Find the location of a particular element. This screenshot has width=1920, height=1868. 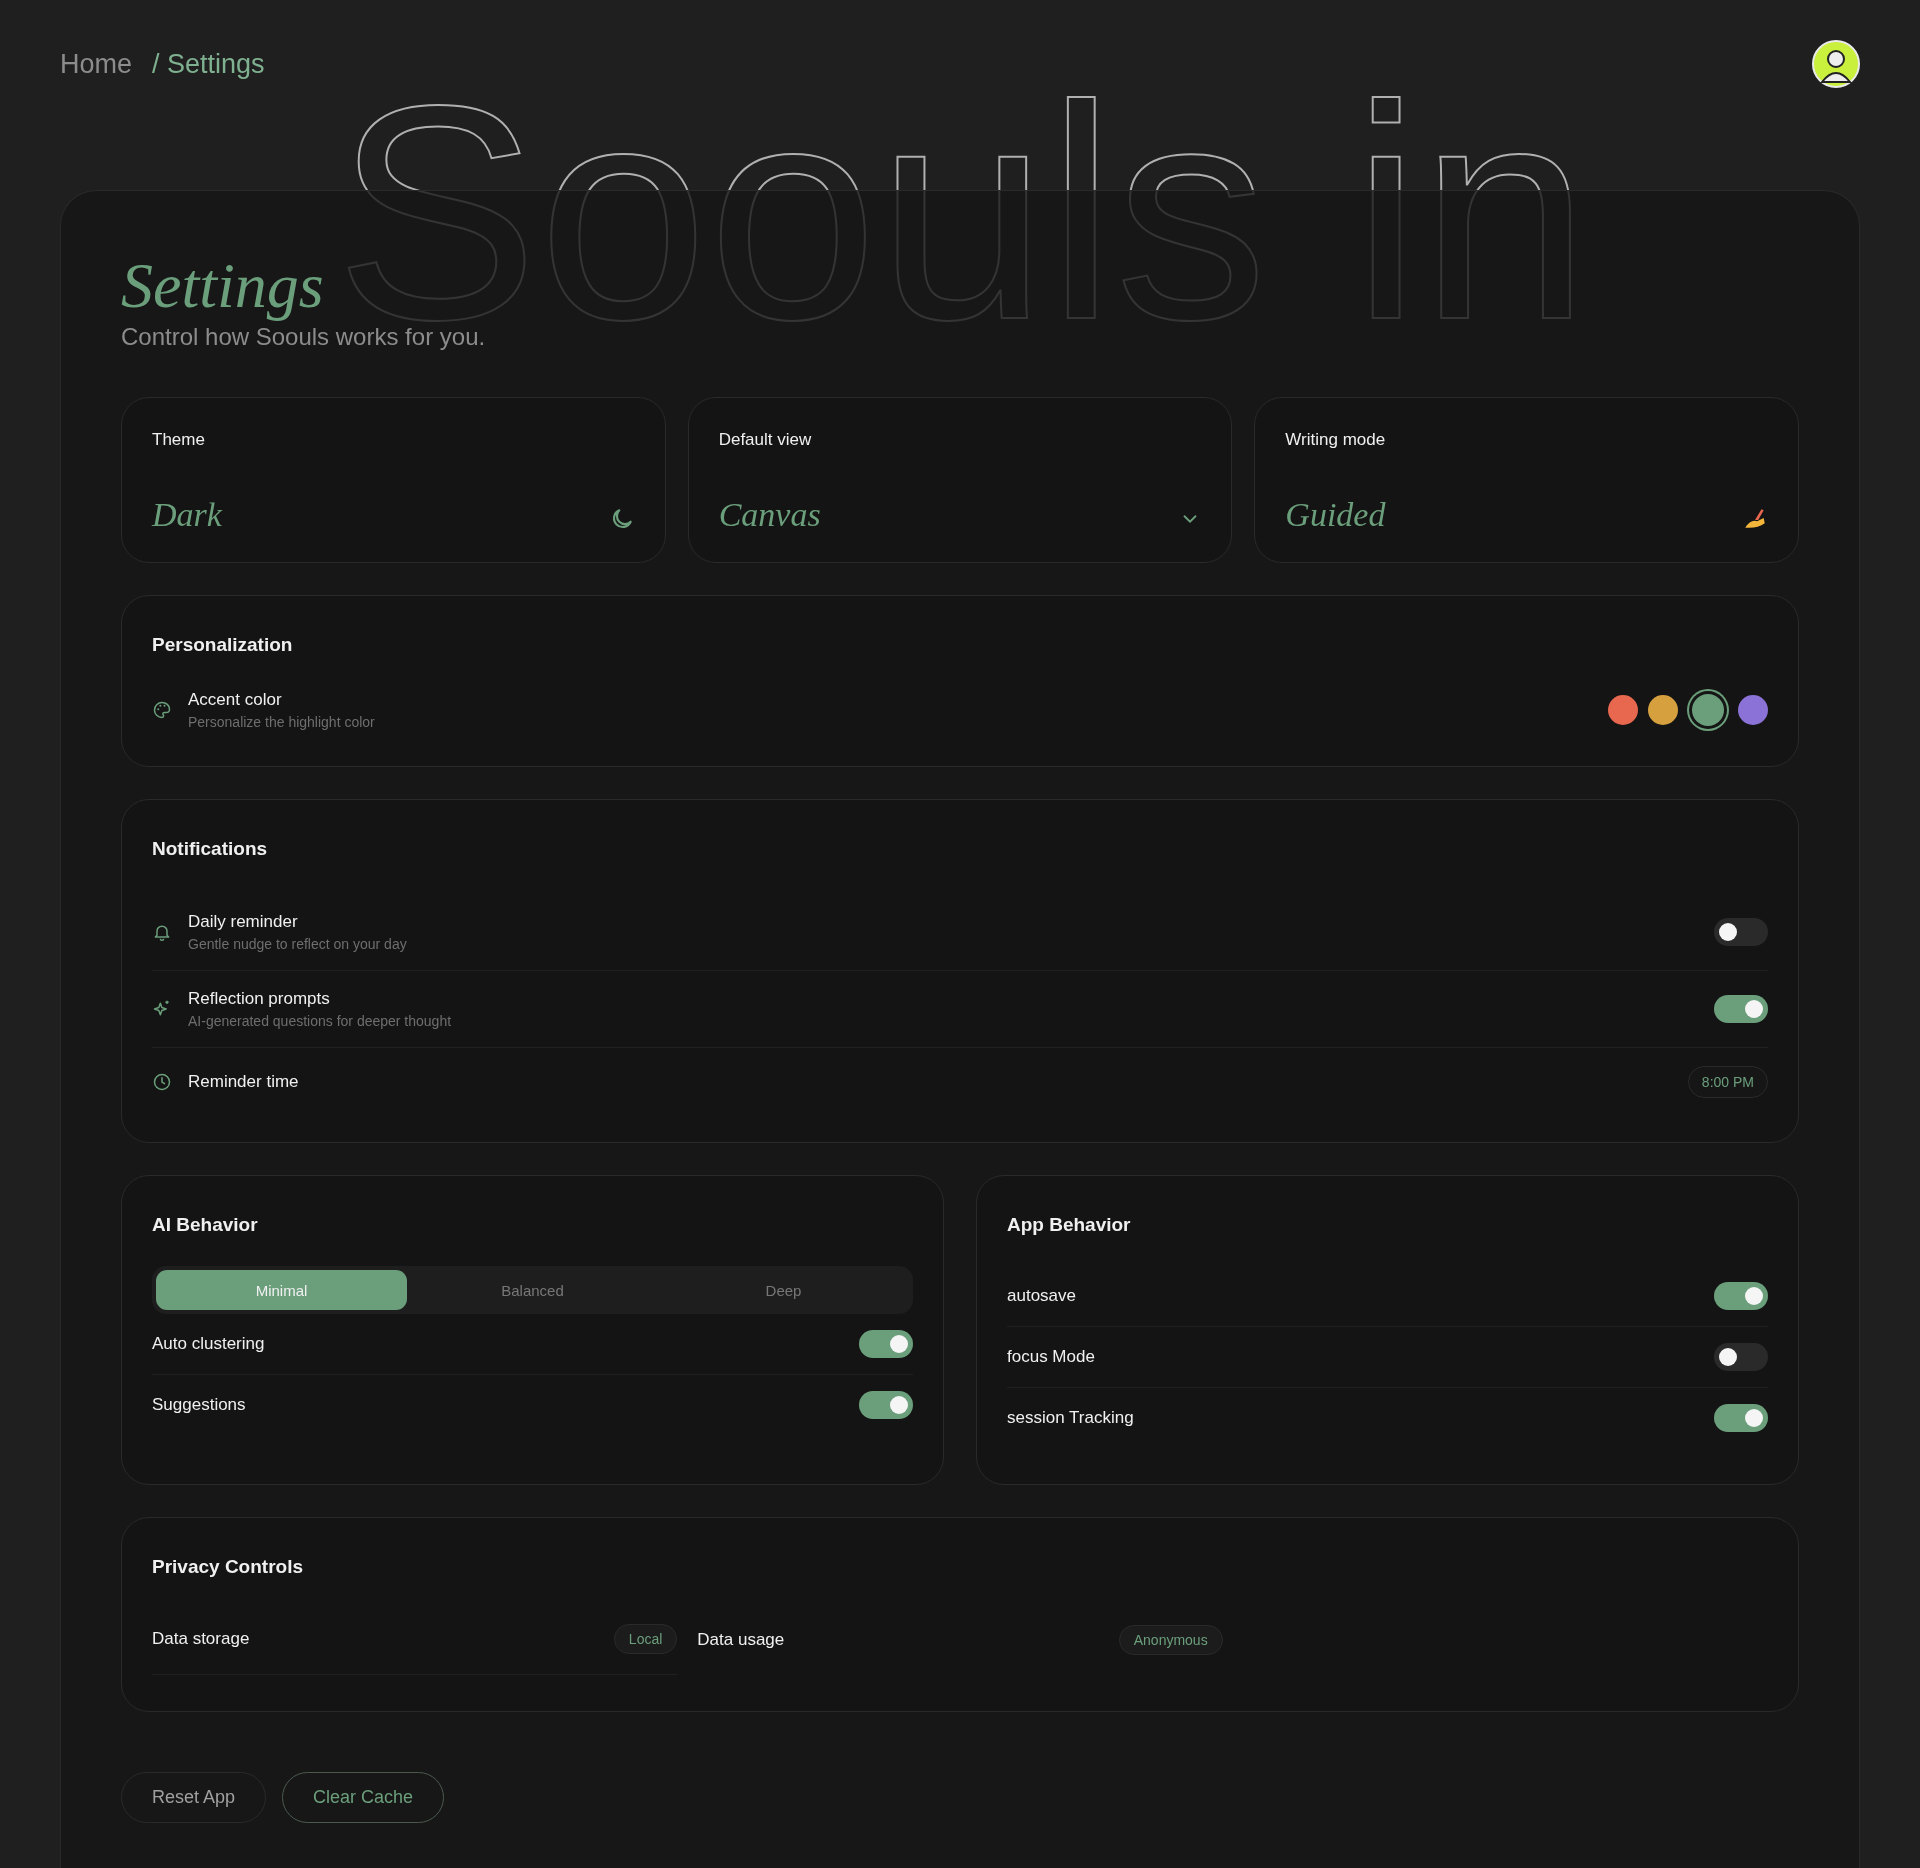

setting-label: Theme is located at coordinates (179, 440).